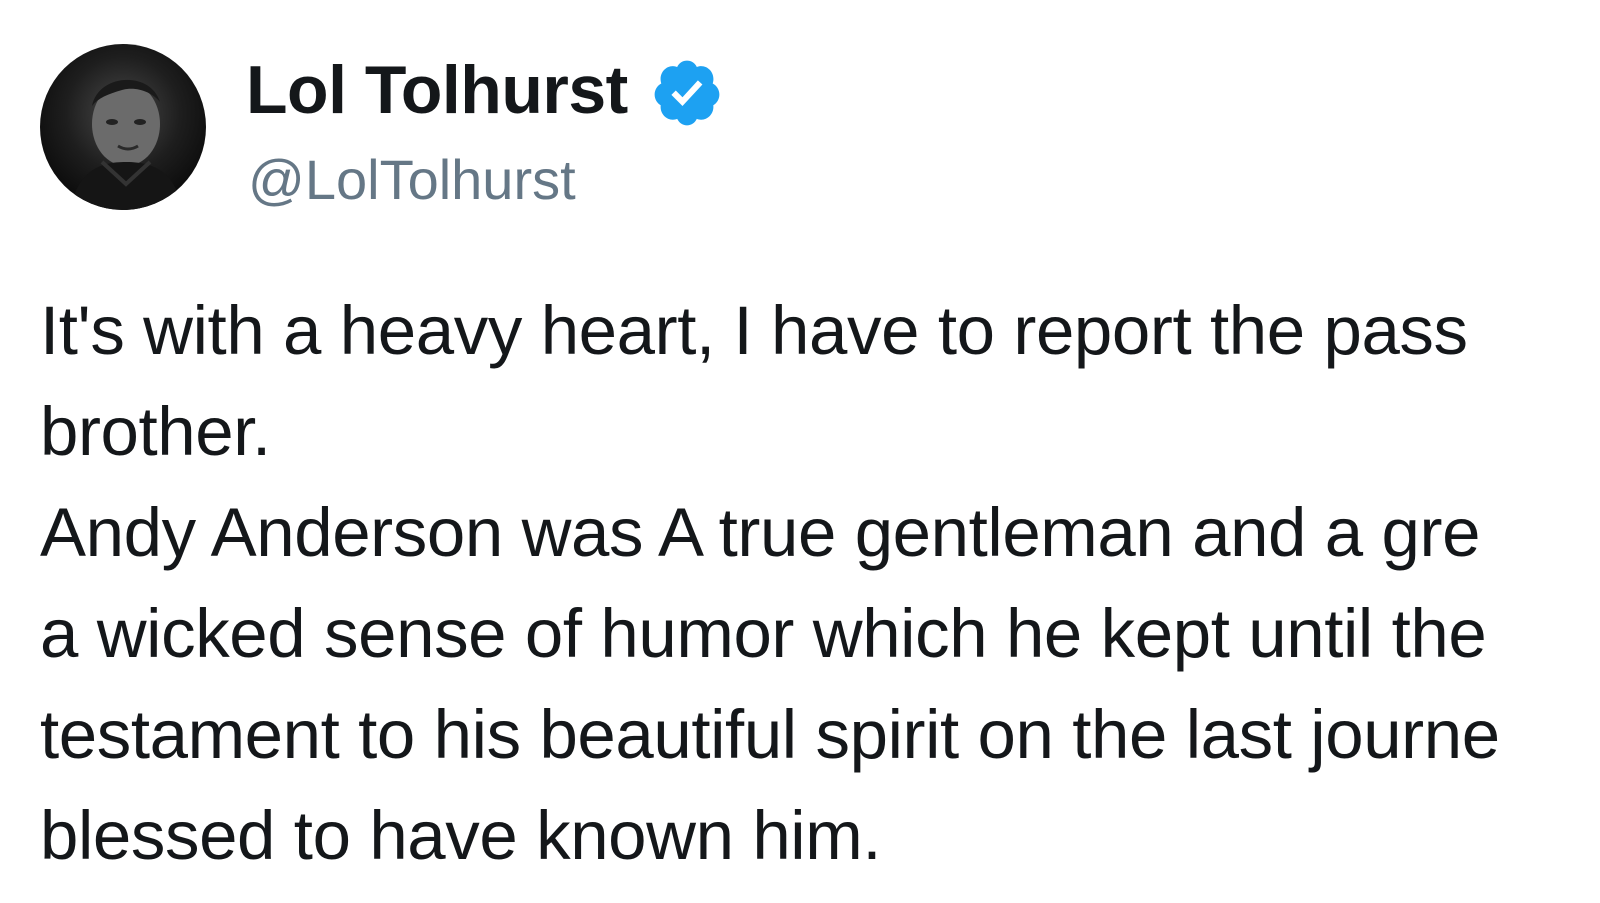  Describe the element at coordinates (687, 93) in the screenshot. I see `verified-badge-icon` at that location.